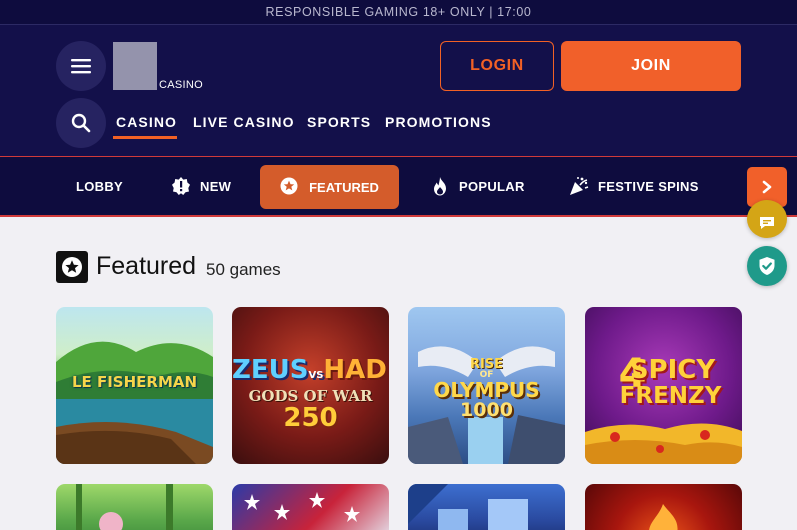  Describe the element at coordinates (438, 122) in the screenshot. I see `nav-promotions: PROMOTIONS` at that location.